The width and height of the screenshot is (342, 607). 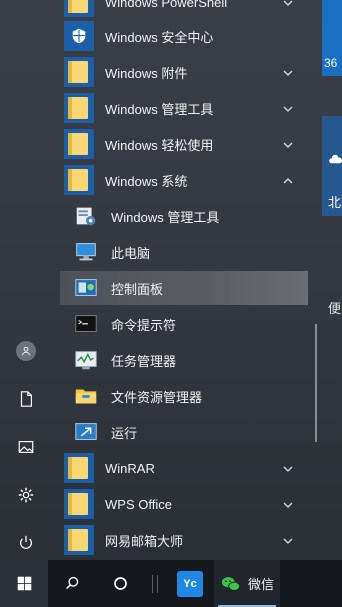 I want to click on control-panel-icon, so click(x=86, y=288).